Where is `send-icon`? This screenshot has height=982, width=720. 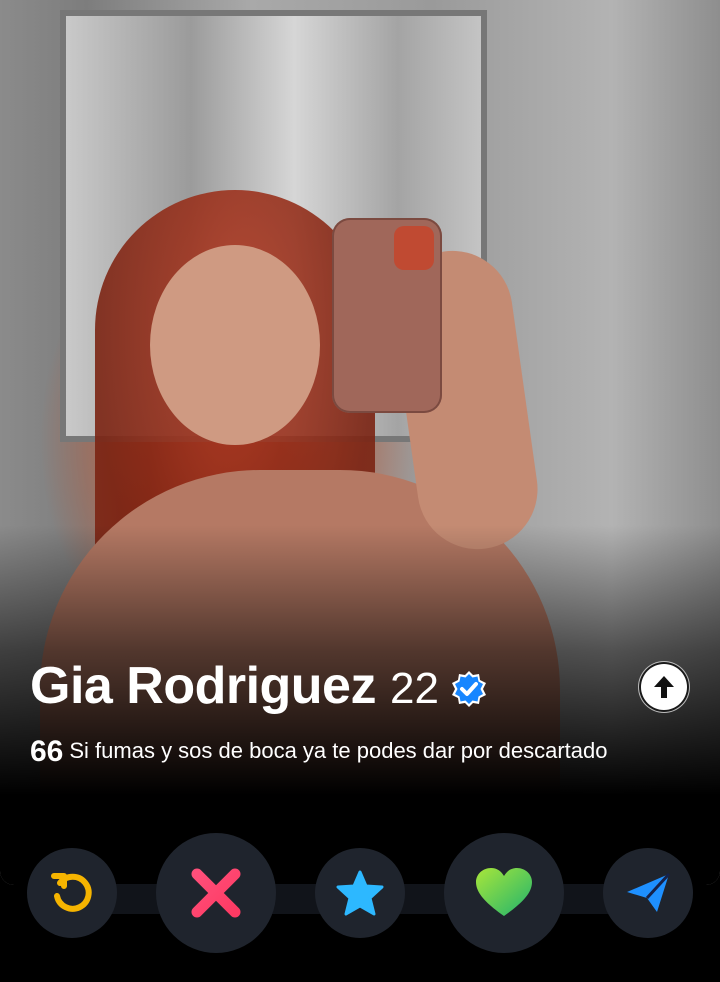
send-icon is located at coordinates (649, 892).